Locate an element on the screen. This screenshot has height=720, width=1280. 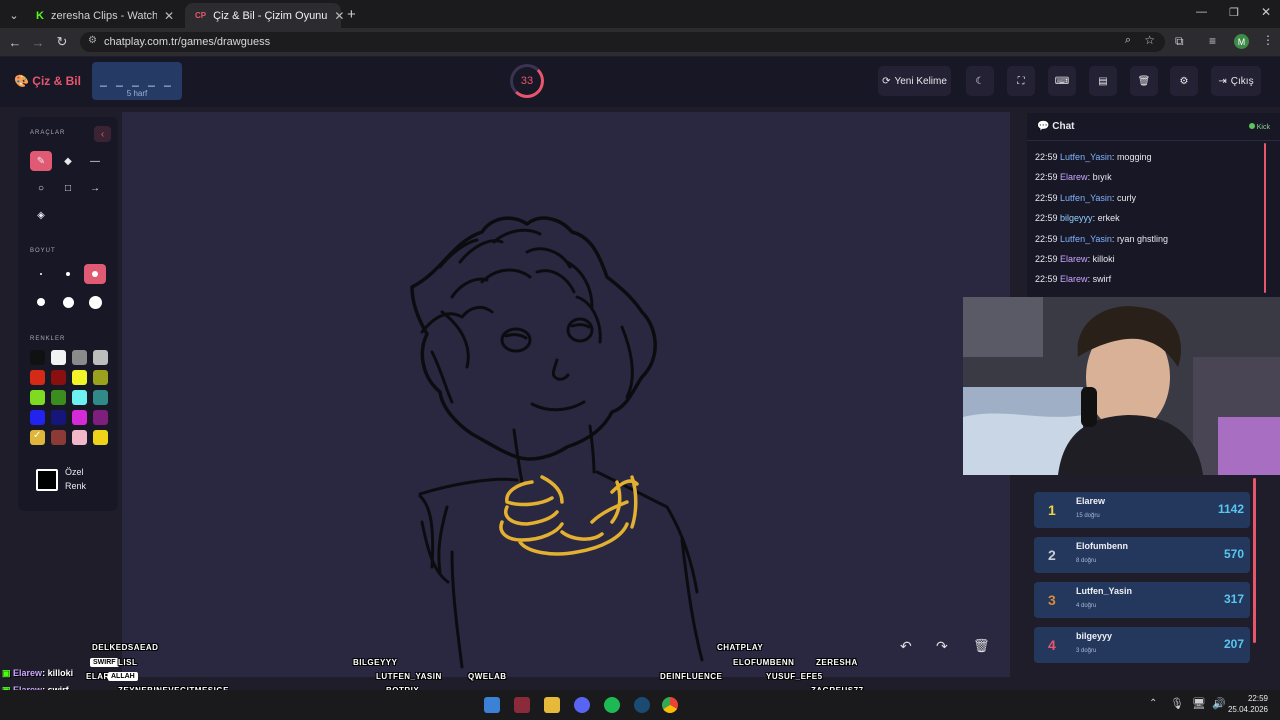
window-close-icon: ✕ is located at coordinates (1266, 12).